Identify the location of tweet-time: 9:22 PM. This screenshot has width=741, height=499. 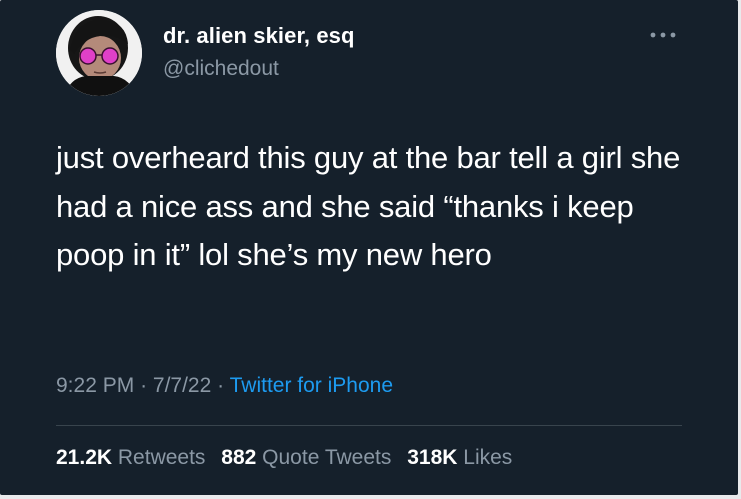
(95, 385).